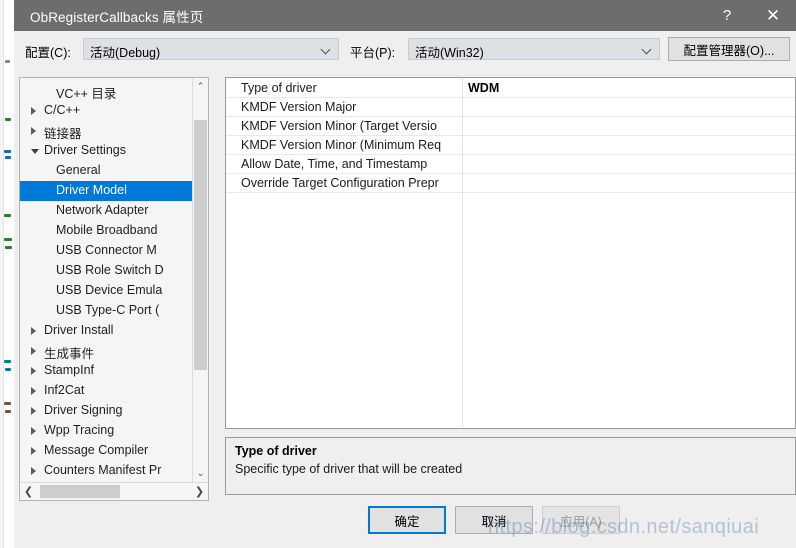 This screenshot has width=796, height=548. I want to click on tree-item-label: Mobile Broadband, so click(107, 230).